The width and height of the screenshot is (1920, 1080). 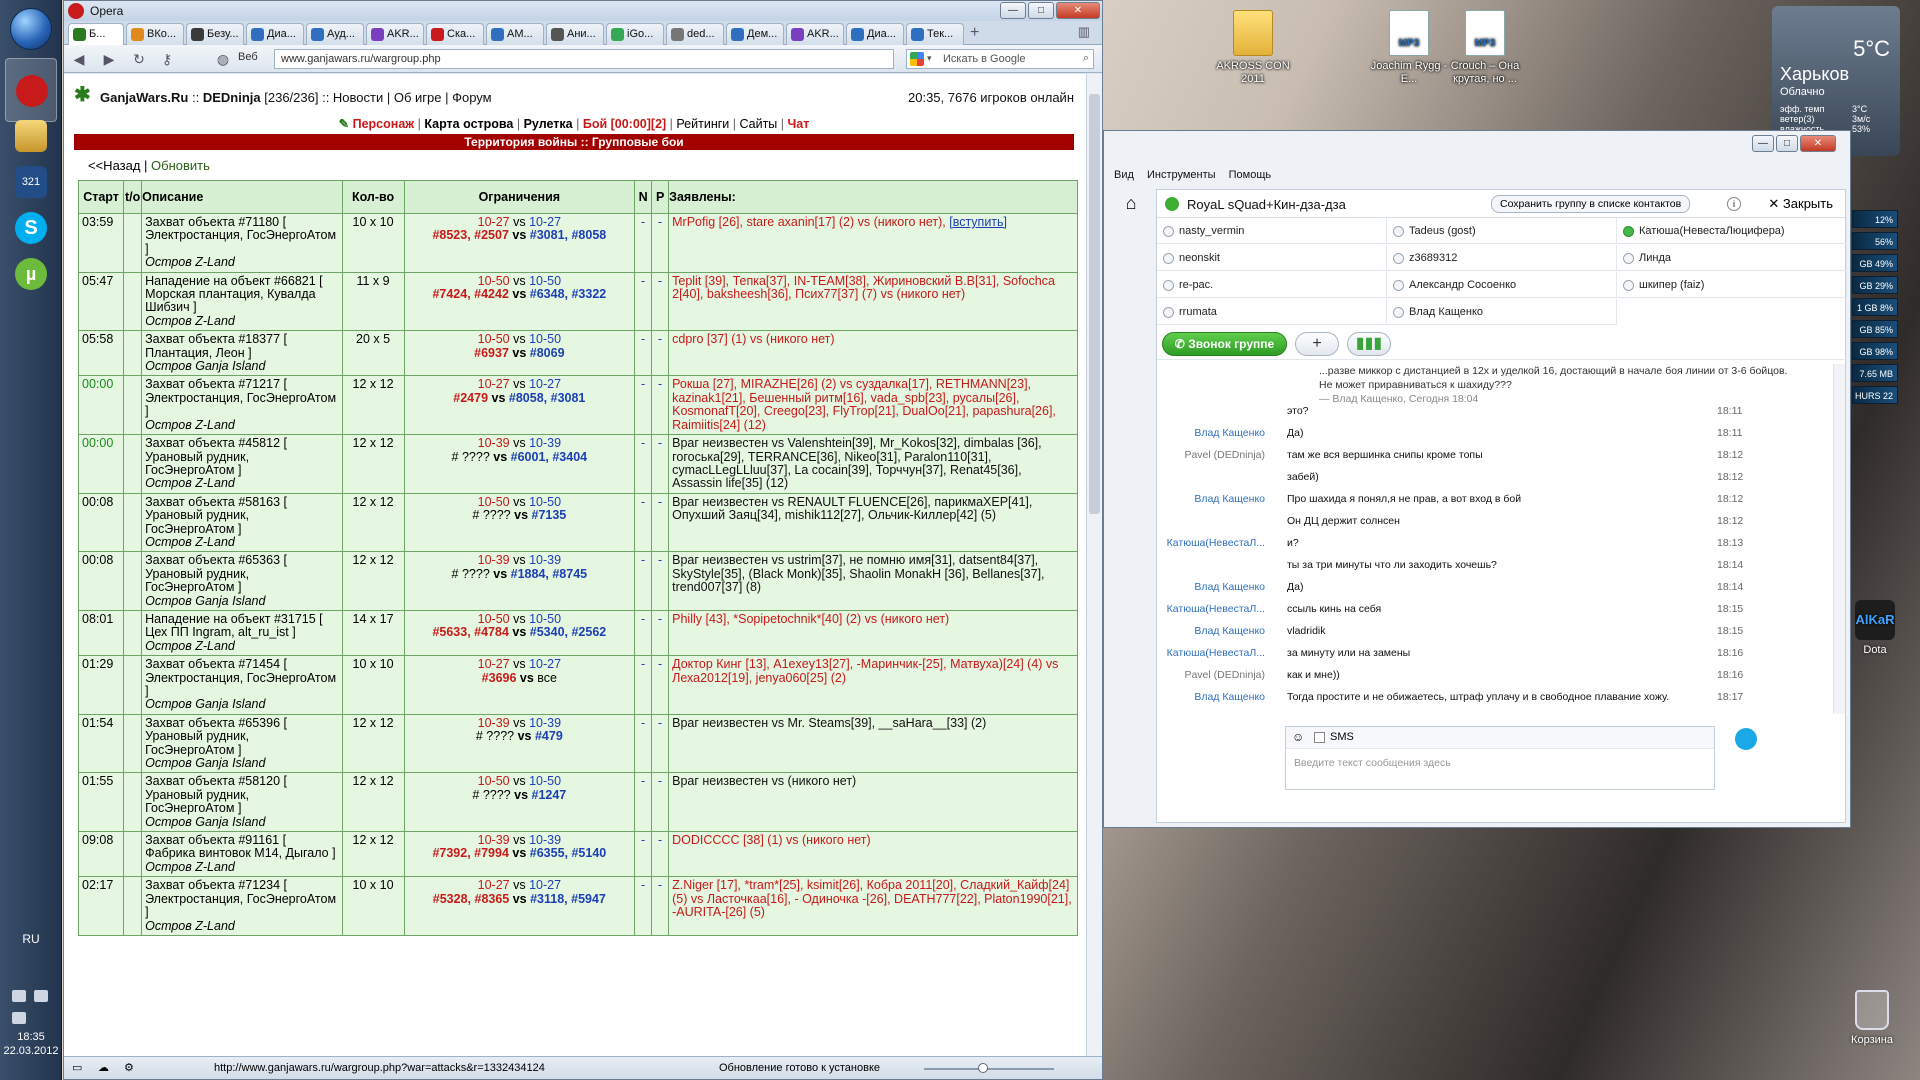 What do you see at coordinates (1272, 231) in the screenshot?
I see `member-item: nasty_vermin` at bounding box center [1272, 231].